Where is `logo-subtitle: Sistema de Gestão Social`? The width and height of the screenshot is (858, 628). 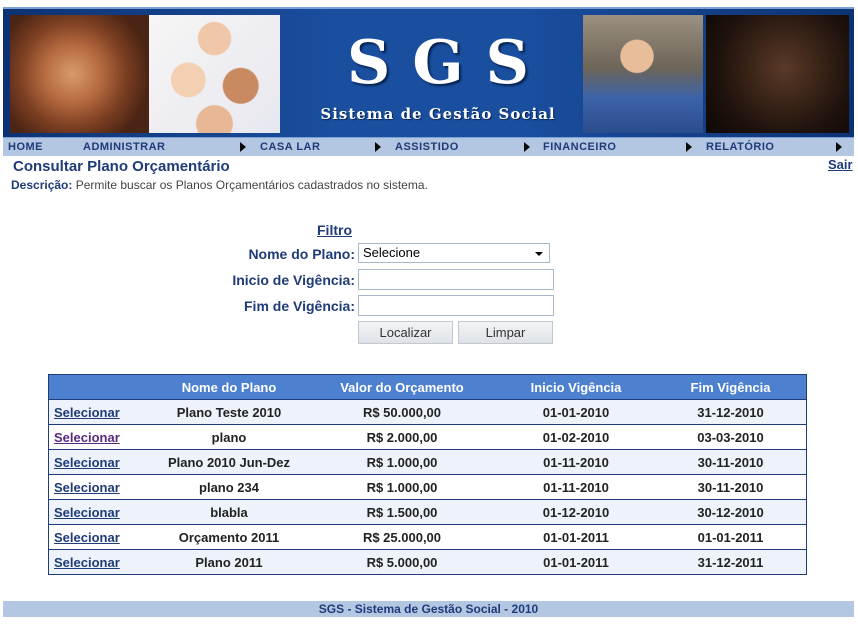
logo-subtitle: Sistema de Gestão Social is located at coordinates (438, 114).